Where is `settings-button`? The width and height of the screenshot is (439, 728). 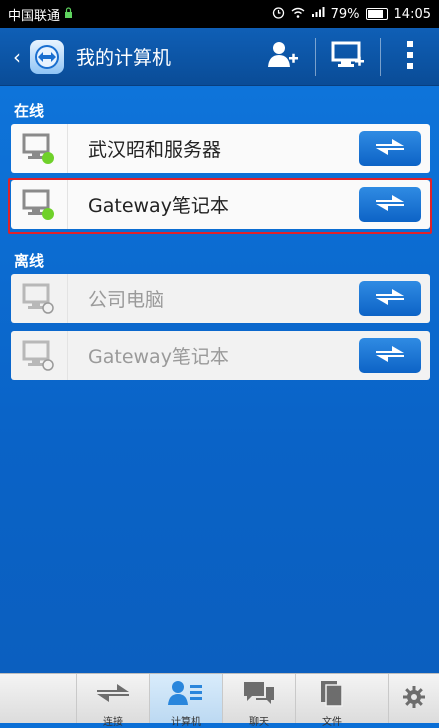 settings-button is located at coordinates (413, 698).